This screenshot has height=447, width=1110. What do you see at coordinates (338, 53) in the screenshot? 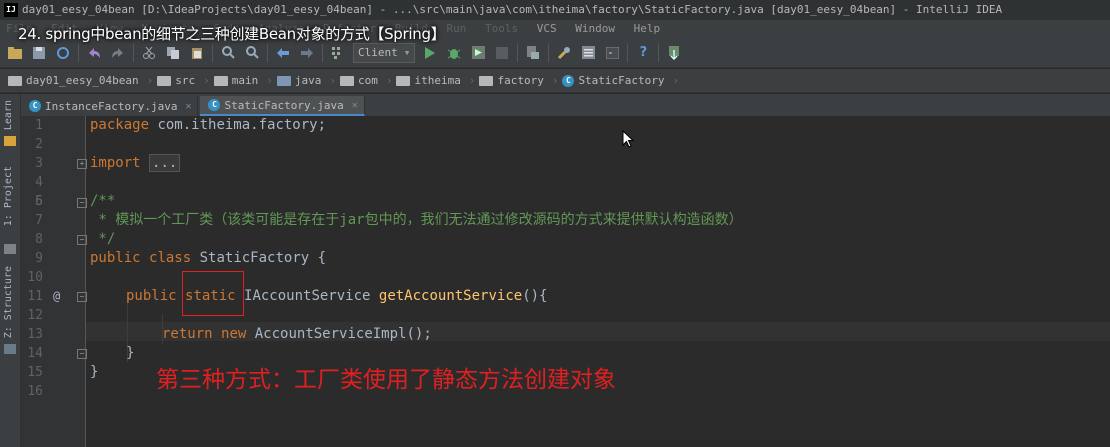
I see `build-icon` at bounding box center [338, 53].